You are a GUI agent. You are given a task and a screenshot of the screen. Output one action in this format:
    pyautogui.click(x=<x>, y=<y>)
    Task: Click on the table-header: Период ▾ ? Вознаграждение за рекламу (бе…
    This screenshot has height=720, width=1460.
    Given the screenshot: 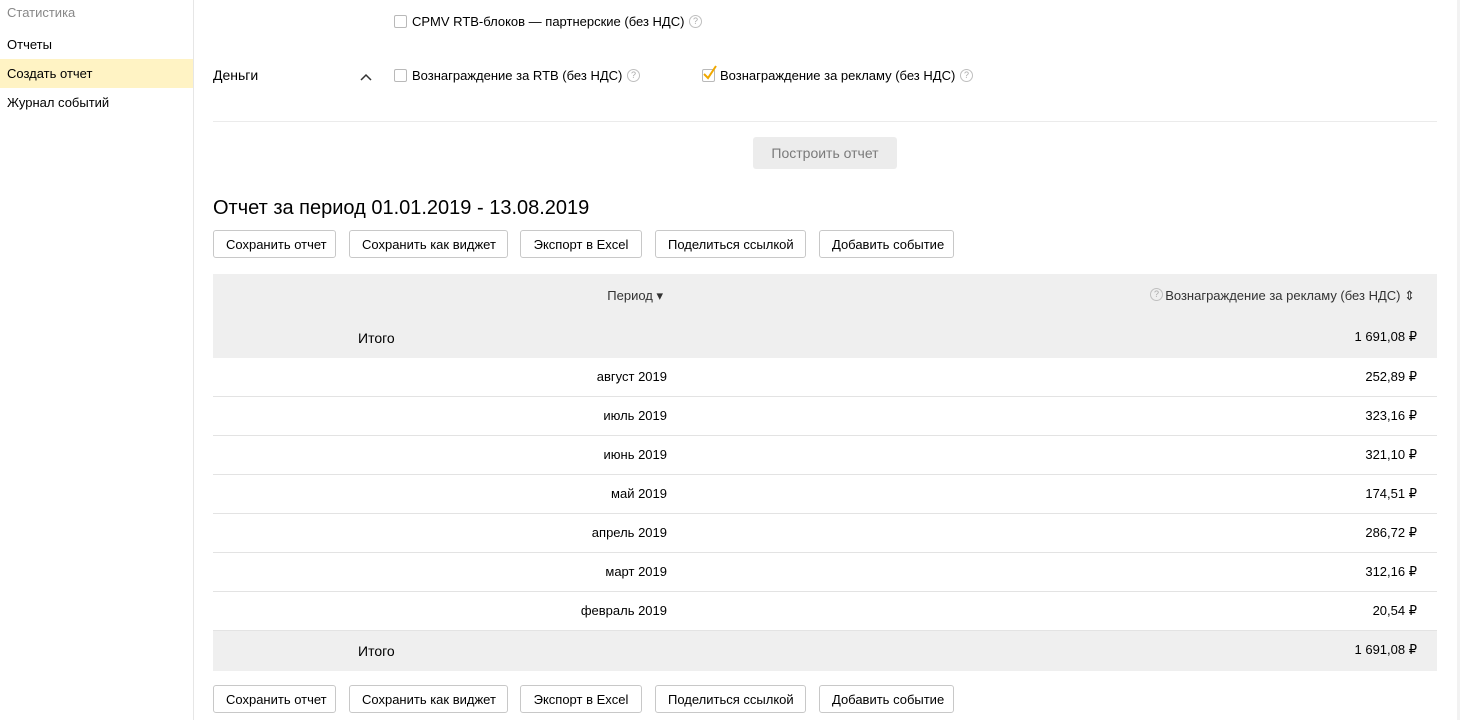 What is the action you would take?
    pyautogui.click(x=825, y=296)
    